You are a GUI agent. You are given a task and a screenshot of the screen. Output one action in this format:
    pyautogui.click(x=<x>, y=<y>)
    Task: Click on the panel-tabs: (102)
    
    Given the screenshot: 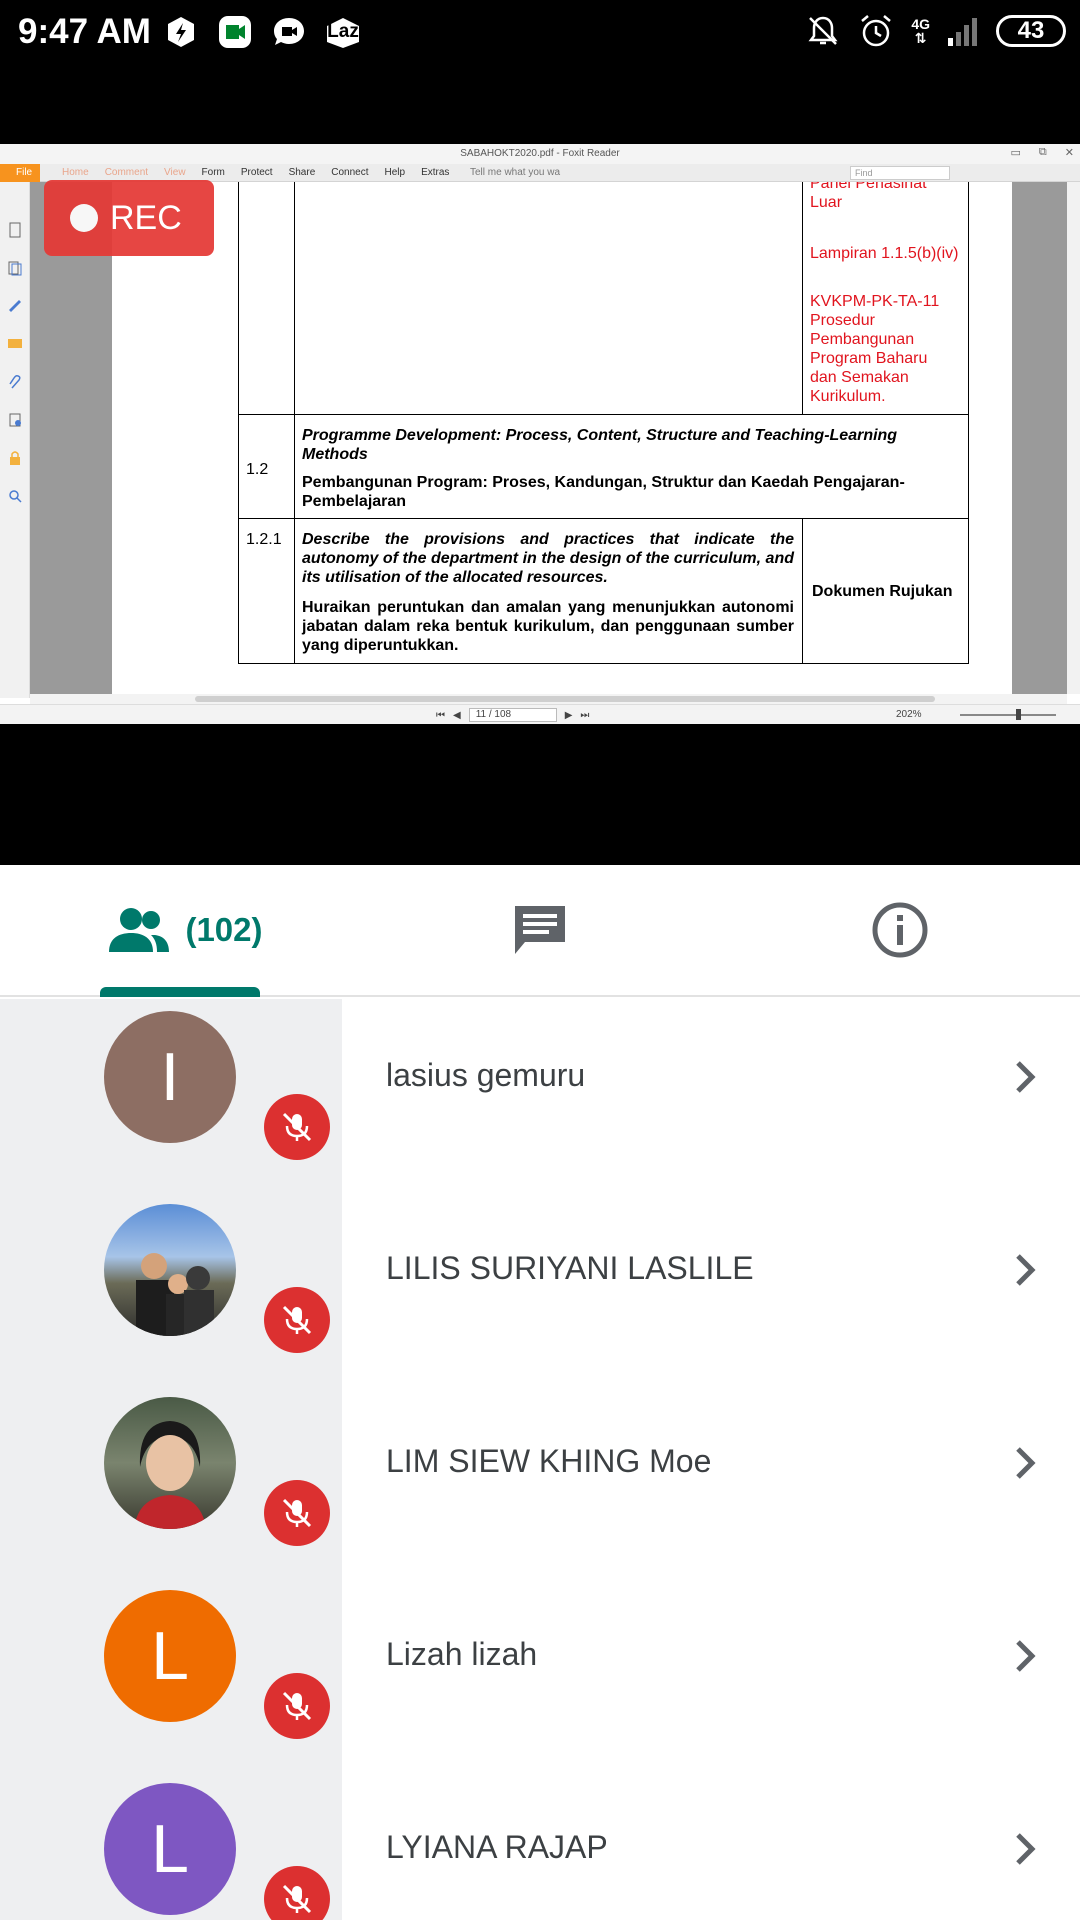 What is the action you would take?
    pyautogui.click(x=540, y=931)
    